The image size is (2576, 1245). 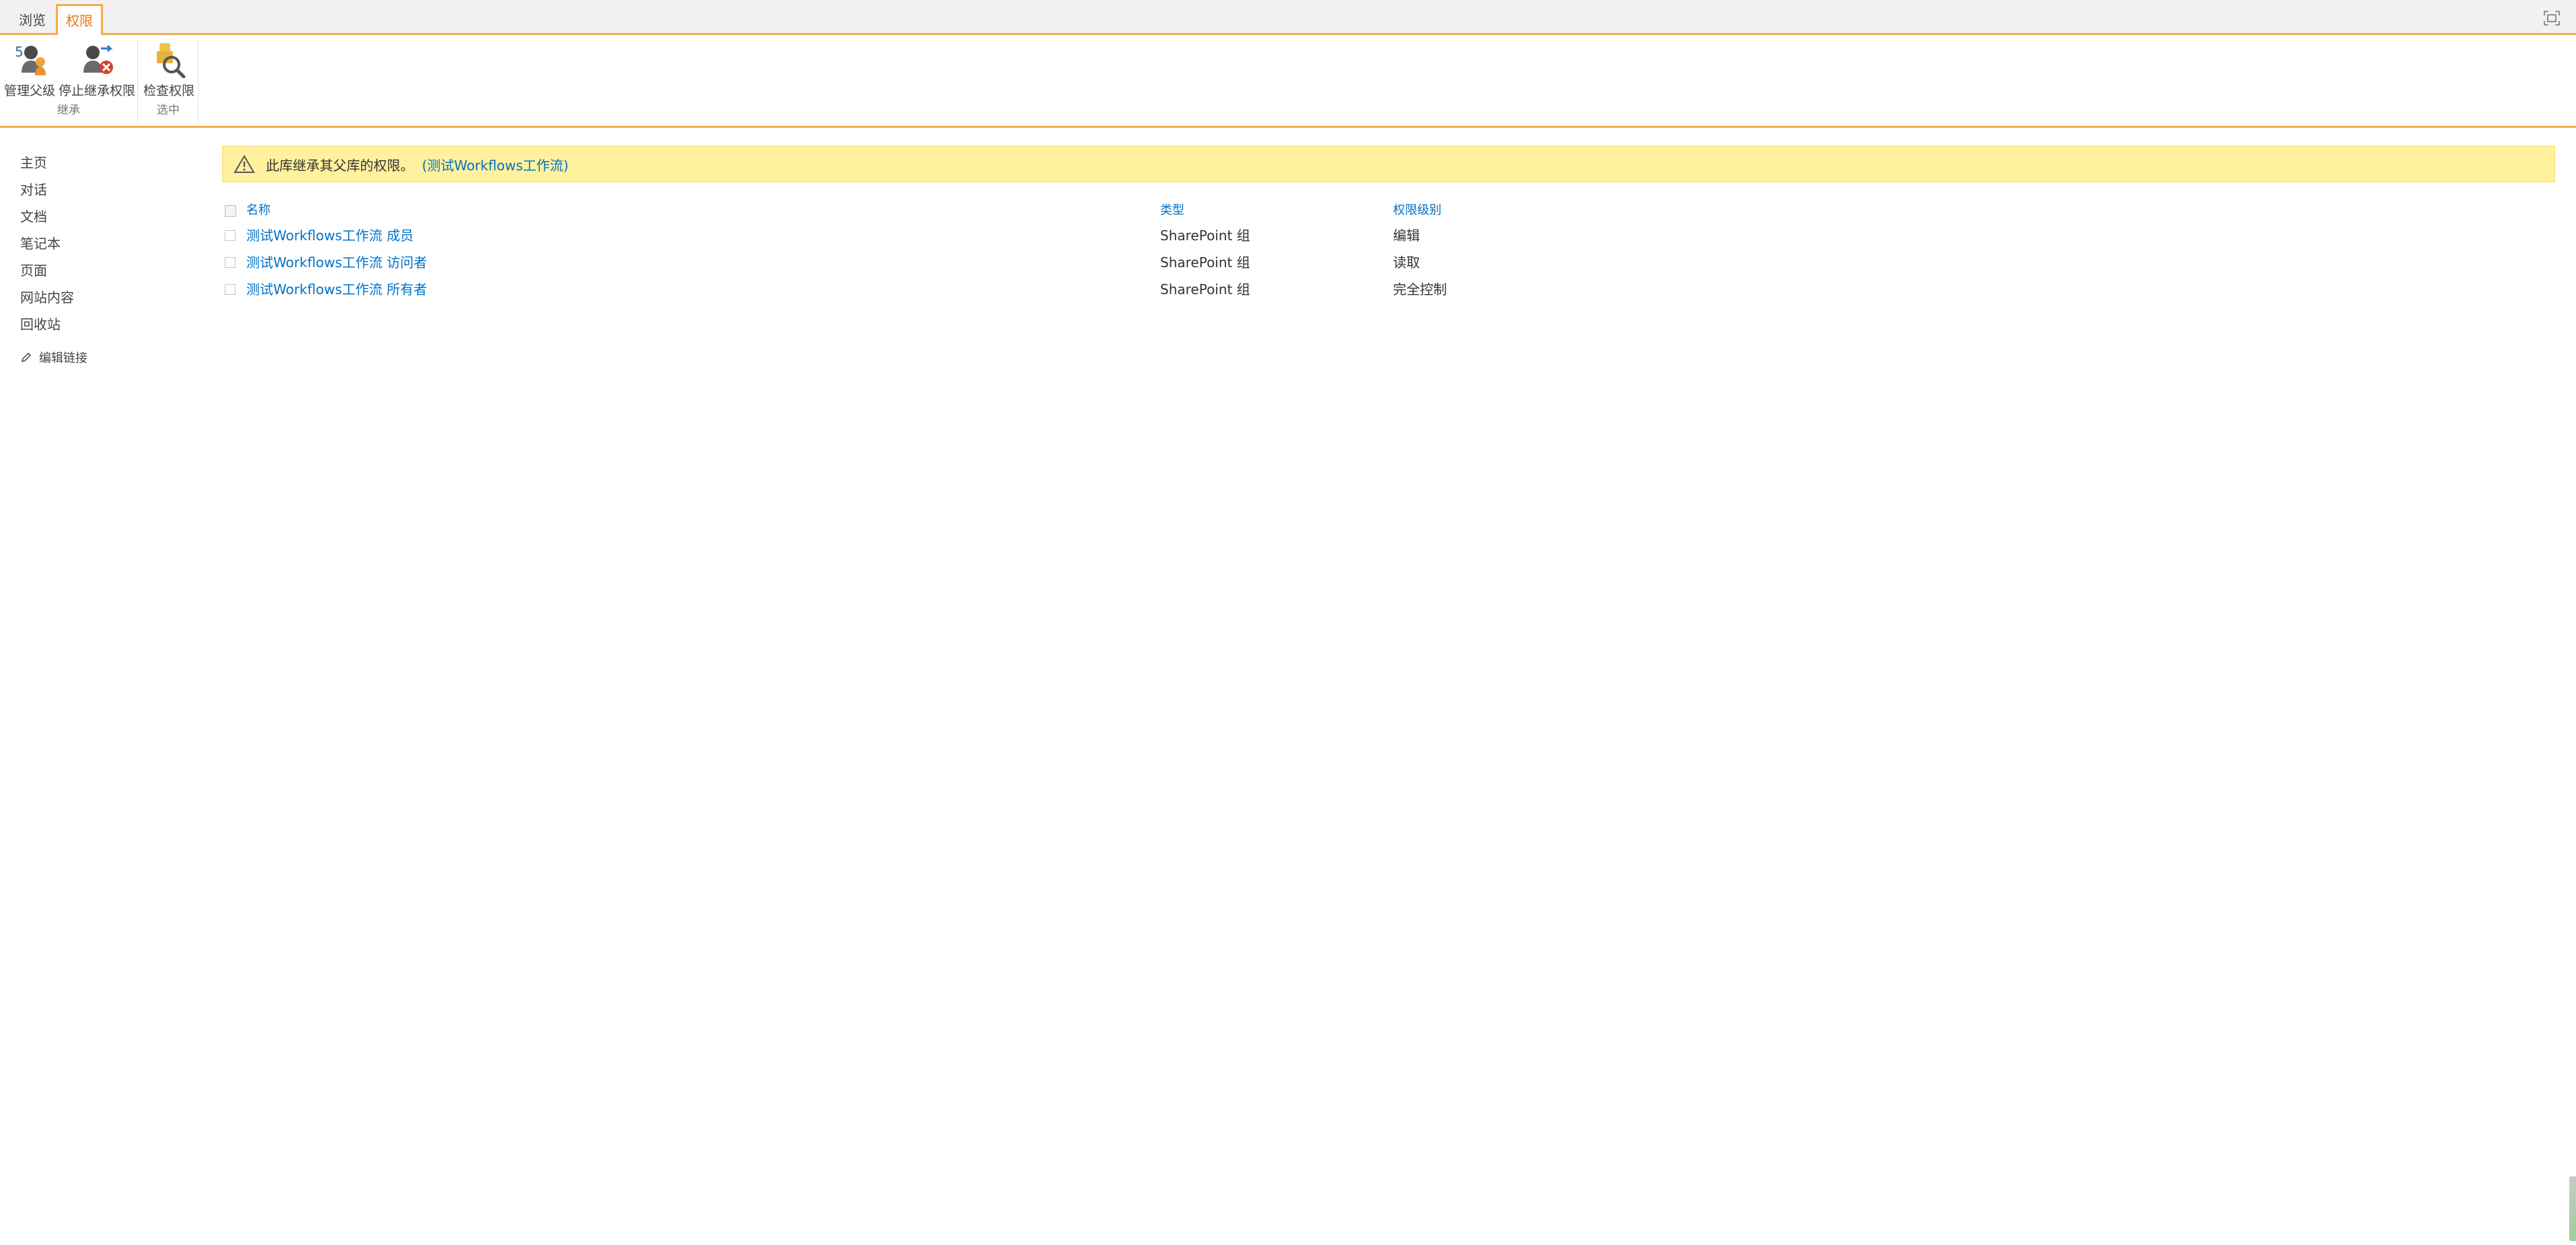 I want to click on stop-inheriting-button: 停止继承权限, so click(x=97, y=70).